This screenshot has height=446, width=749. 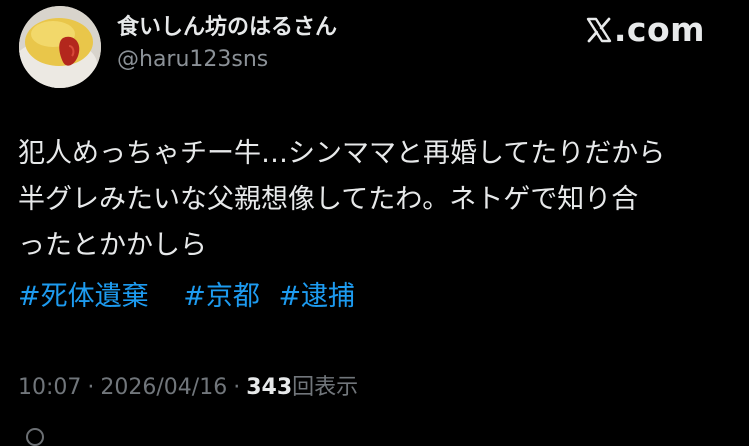 I want to click on hashtag-link: #逮捕, so click(x=316, y=296).